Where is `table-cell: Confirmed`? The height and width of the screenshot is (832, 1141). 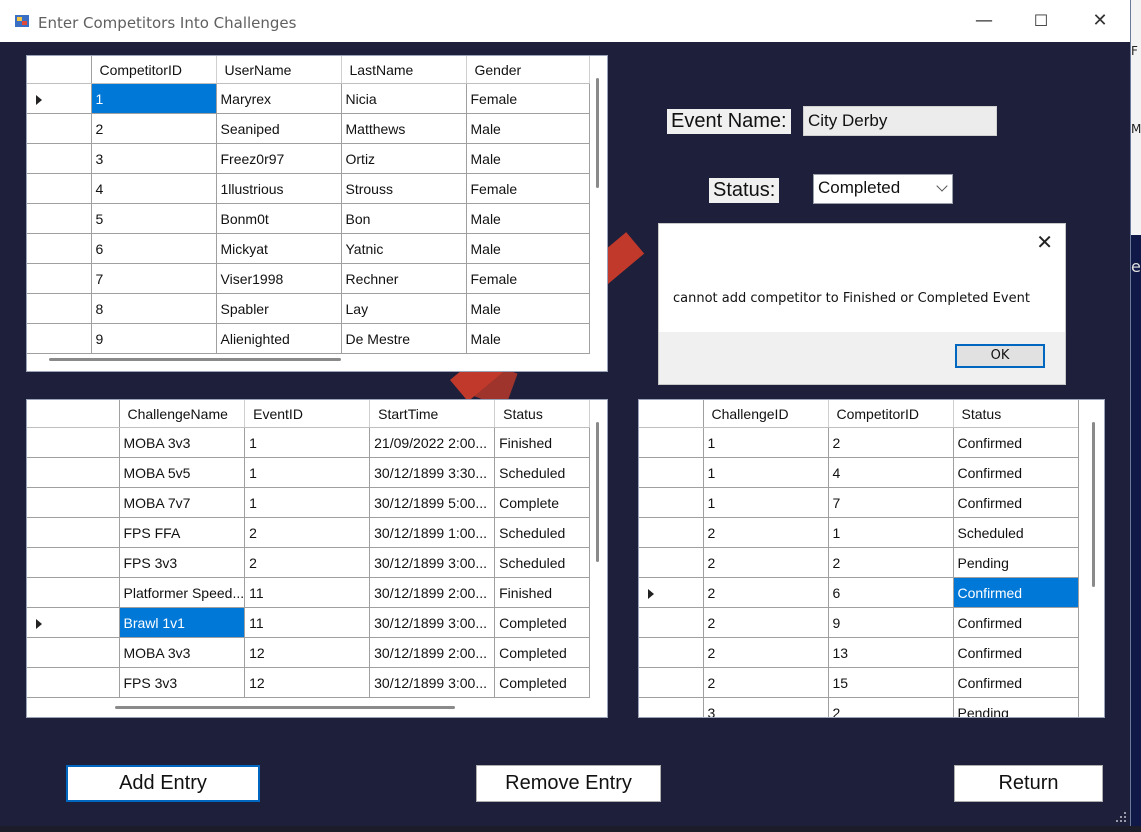 table-cell: Confirmed is located at coordinates (1016, 622).